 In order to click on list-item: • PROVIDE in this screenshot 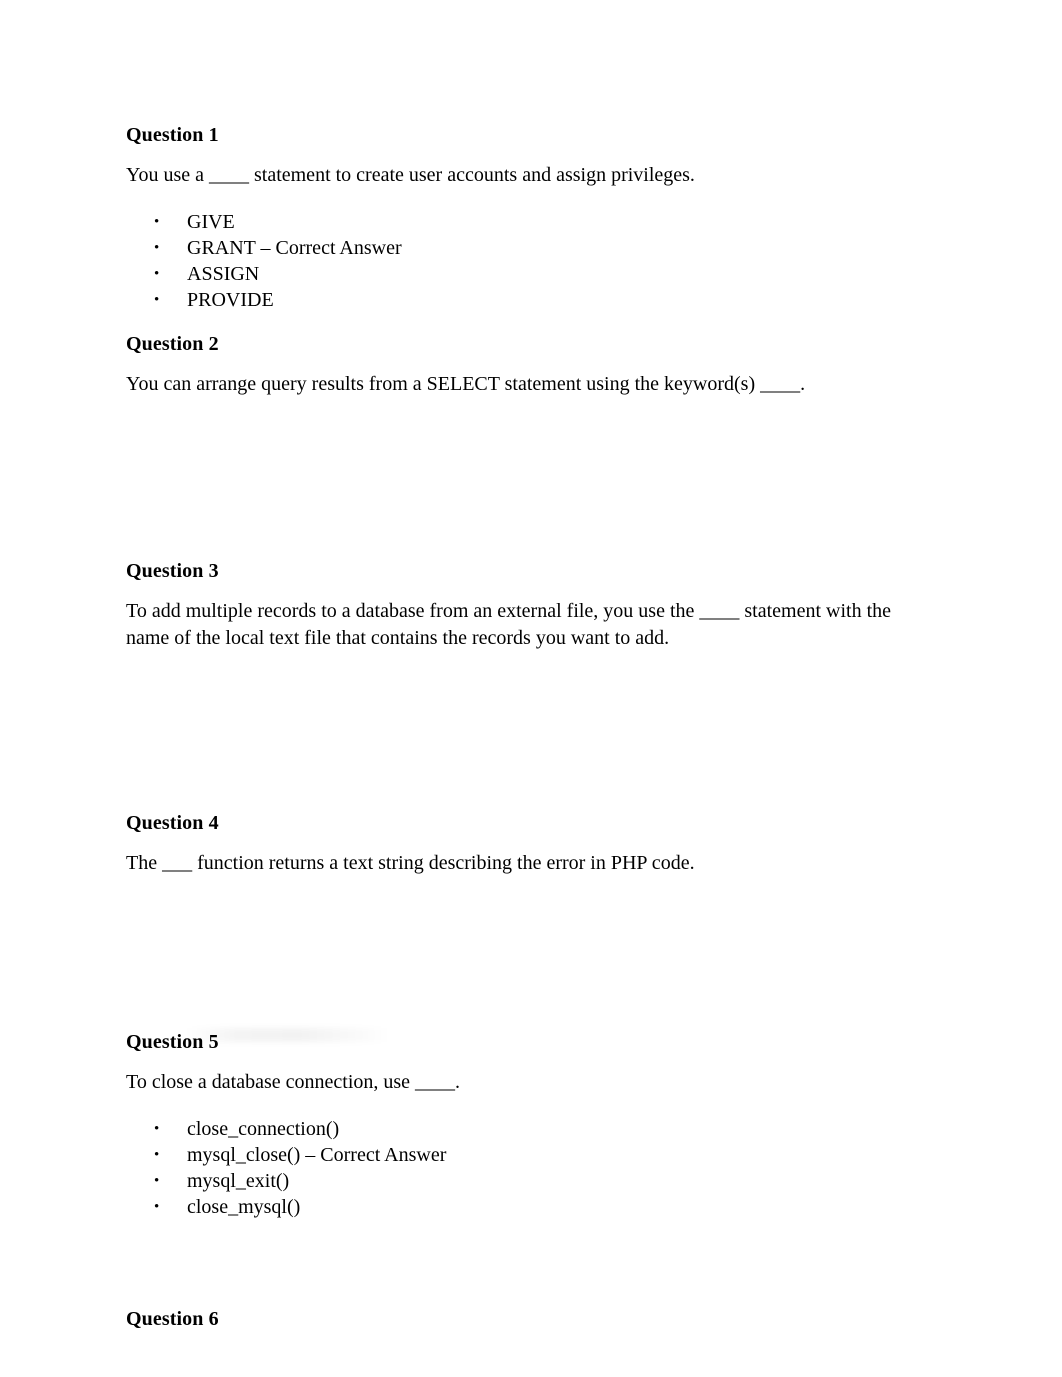, I will do `click(524, 300)`.